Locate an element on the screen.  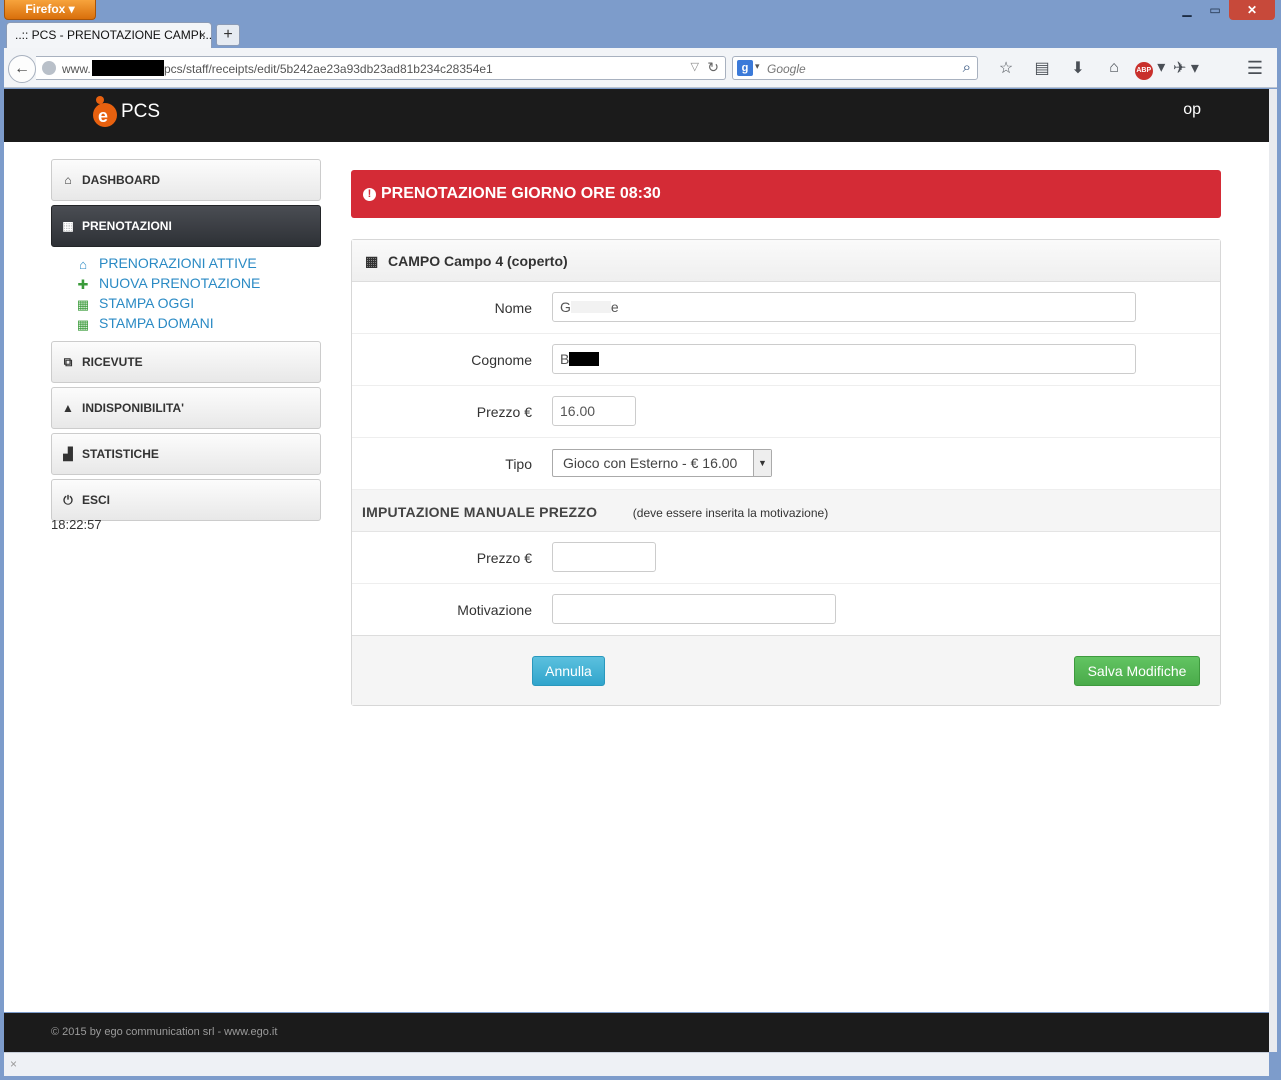
search-bar: g ▾ Google ⌕ is located at coordinates (855, 68).